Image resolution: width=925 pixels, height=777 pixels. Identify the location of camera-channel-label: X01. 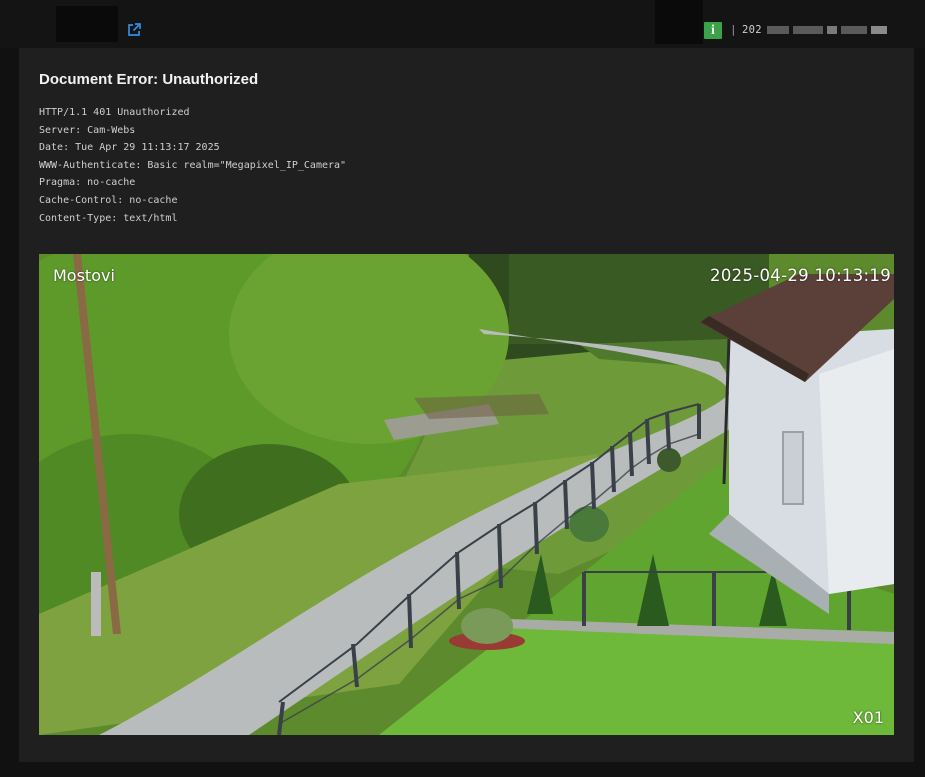
(868, 717).